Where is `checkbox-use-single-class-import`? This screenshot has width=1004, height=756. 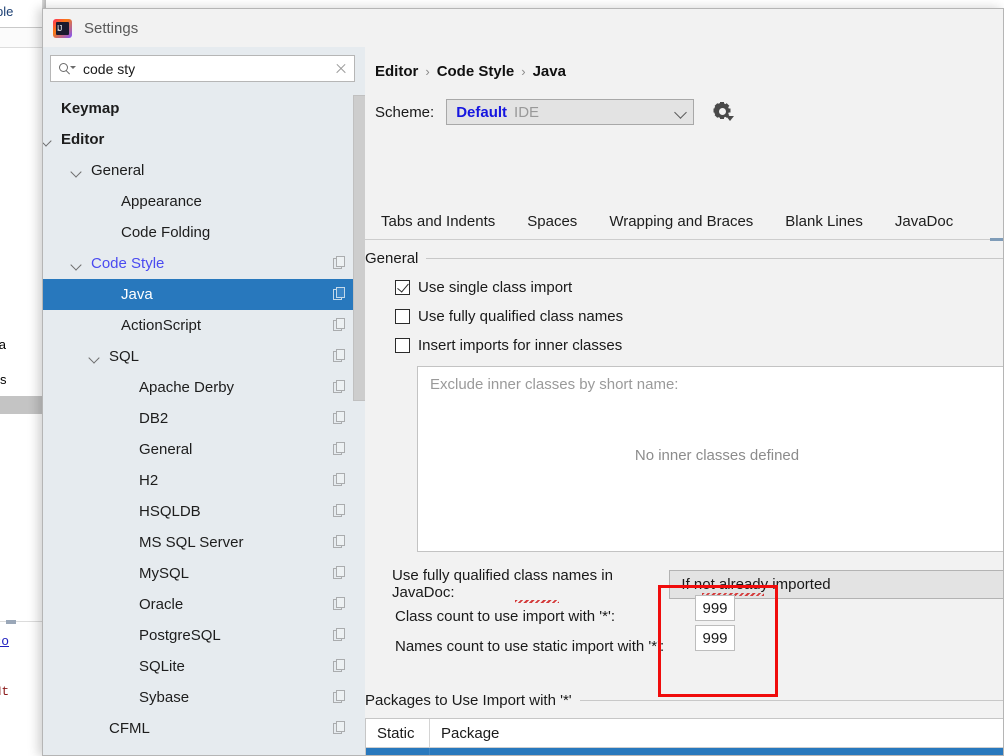 checkbox-use-single-class-import is located at coordinates (402, 287).